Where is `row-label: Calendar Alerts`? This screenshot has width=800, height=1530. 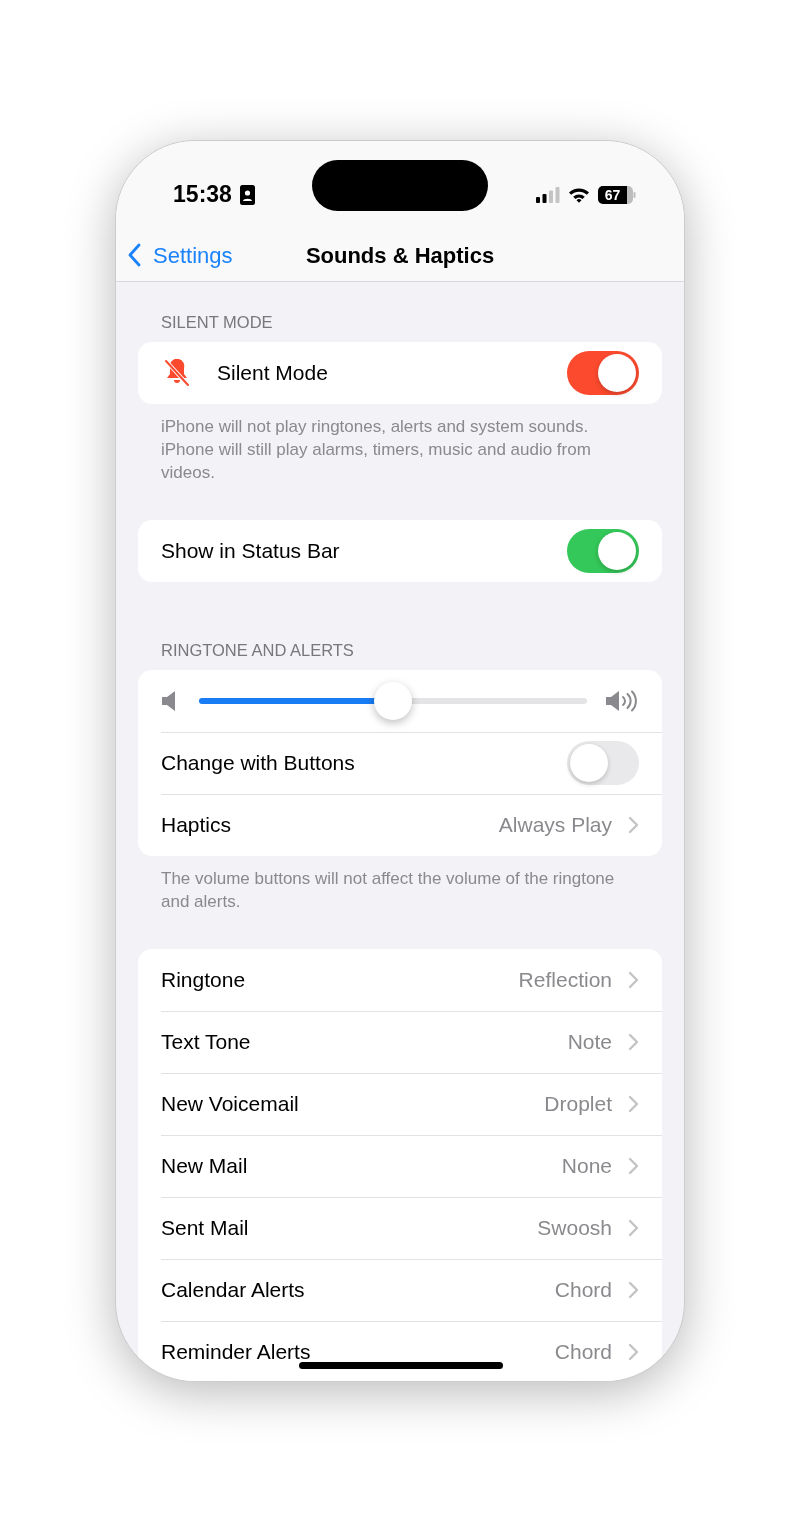
row-label: Calendar Alerts is located at coordinates (233, 1290).